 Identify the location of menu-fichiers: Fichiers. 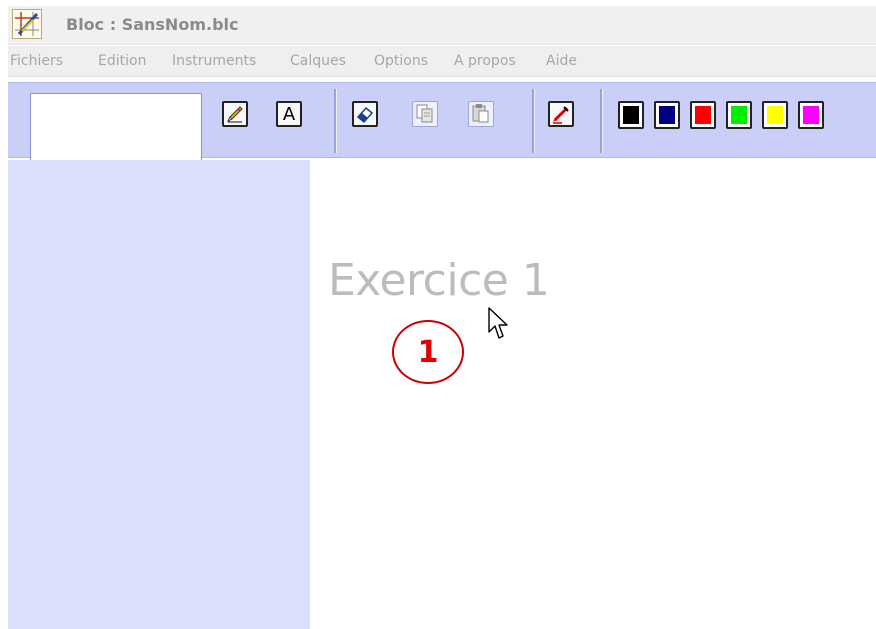
(36, 61).